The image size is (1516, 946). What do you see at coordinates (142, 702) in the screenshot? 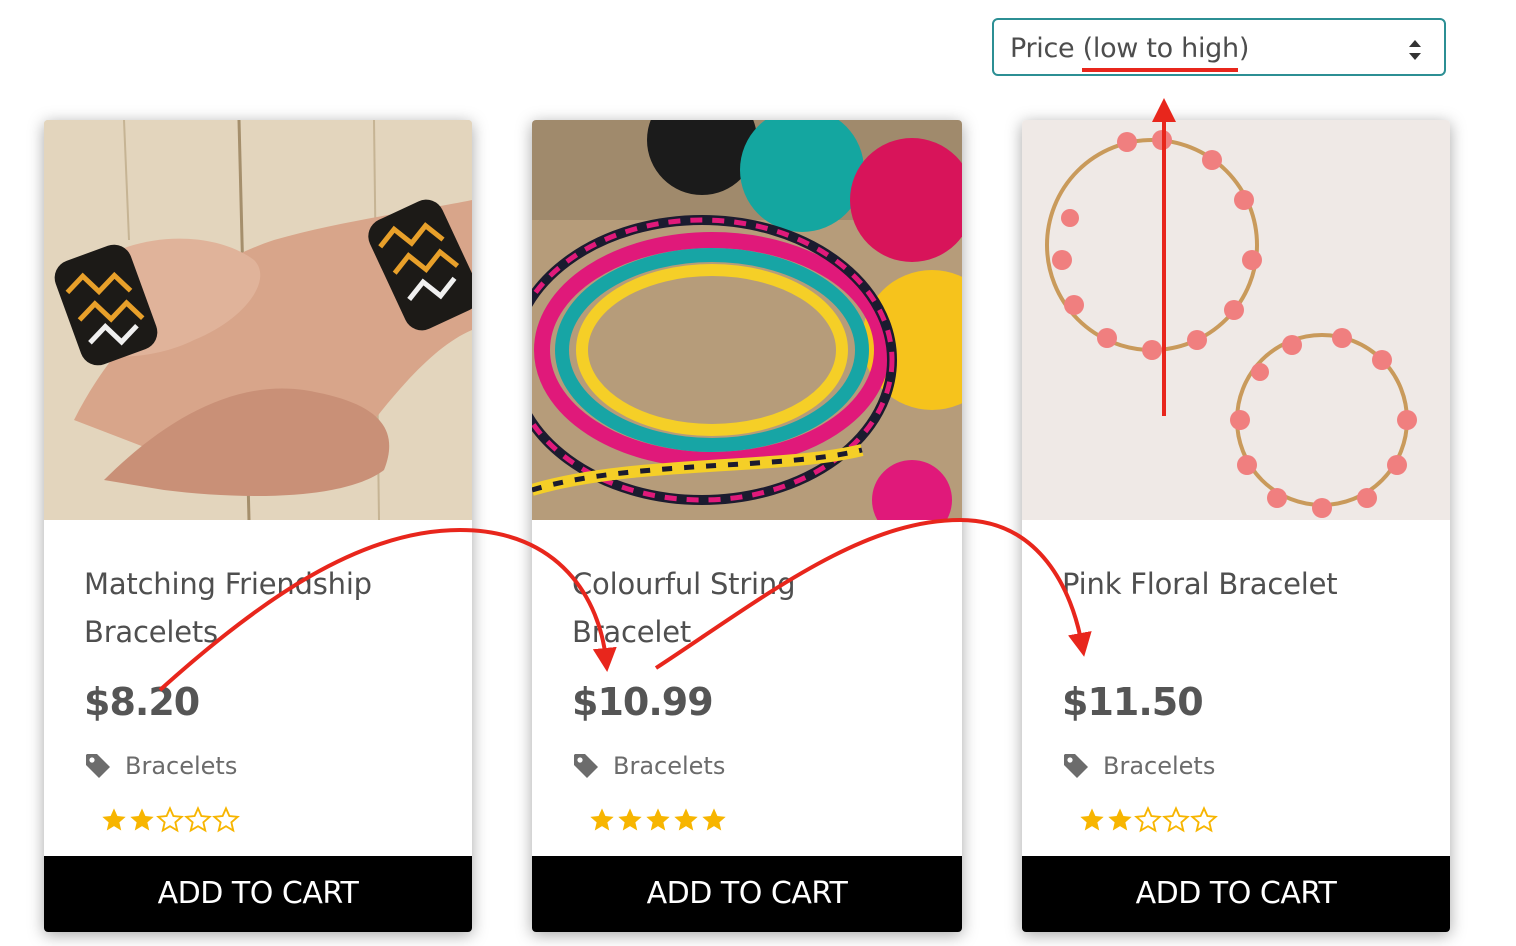
I see `product-price: $8.20` at bounding box center [142, 702].